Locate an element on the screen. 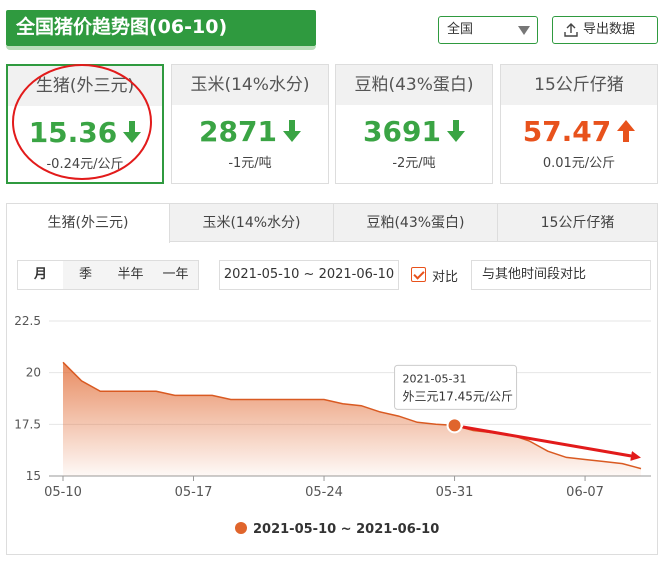  x-tick-label: 05-10 is located at coordinates (63, 492).